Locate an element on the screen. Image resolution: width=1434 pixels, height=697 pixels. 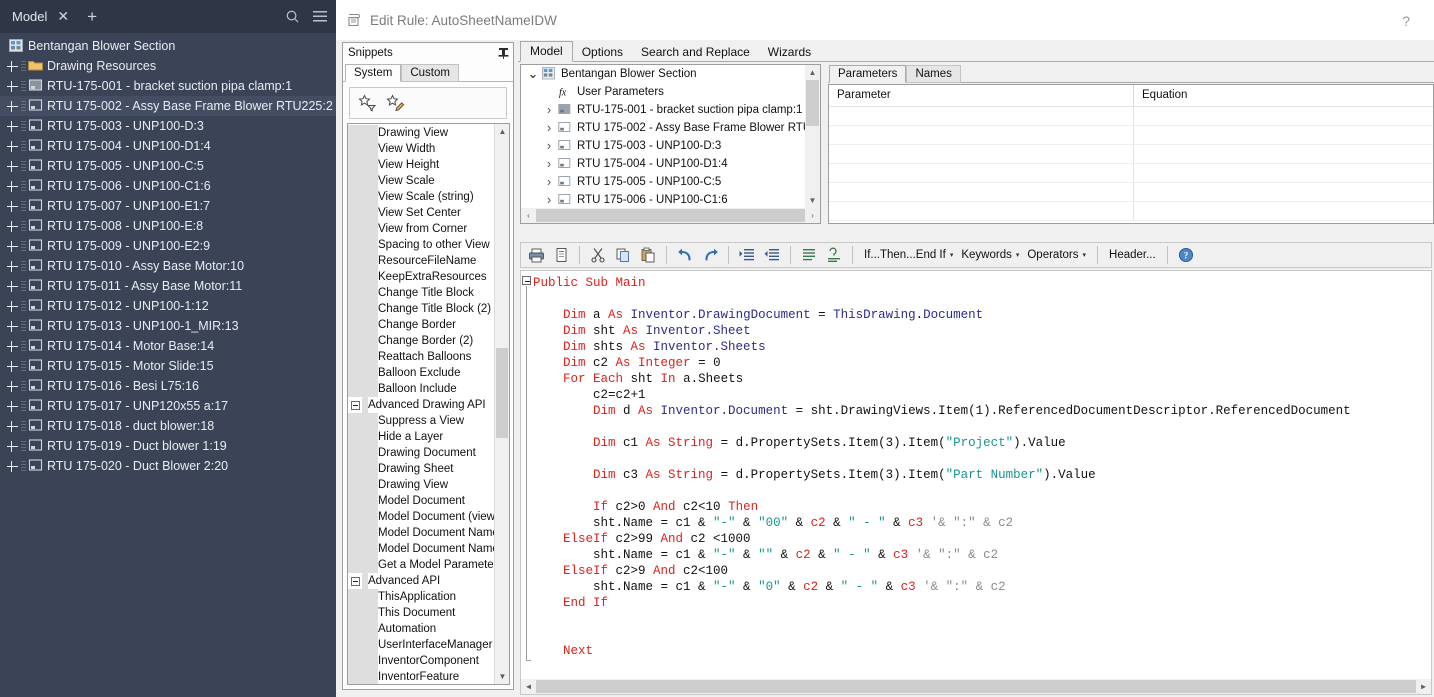
scroll-right-icon: ▶ is located at coordinates (1423, 686).